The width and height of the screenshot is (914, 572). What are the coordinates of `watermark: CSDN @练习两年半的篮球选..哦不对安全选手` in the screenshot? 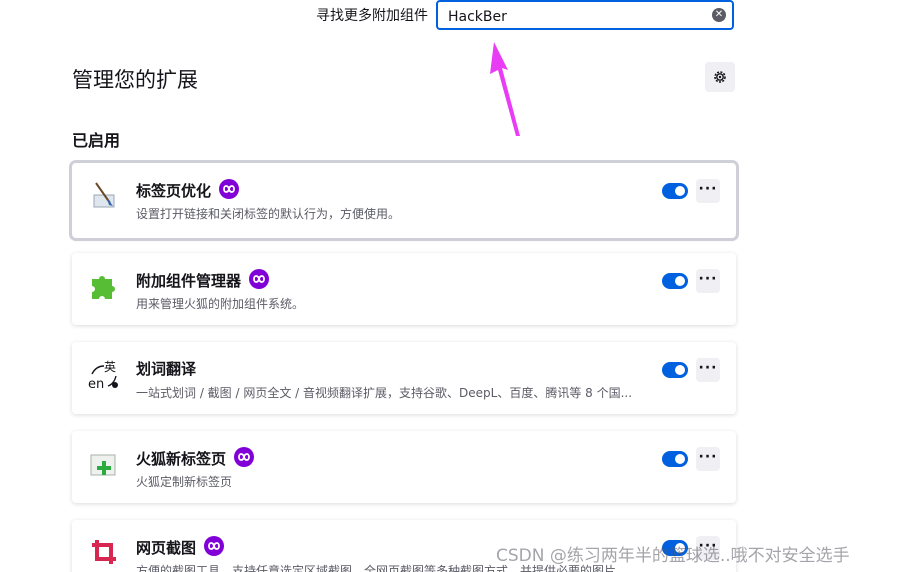 It's located at (673, 556).